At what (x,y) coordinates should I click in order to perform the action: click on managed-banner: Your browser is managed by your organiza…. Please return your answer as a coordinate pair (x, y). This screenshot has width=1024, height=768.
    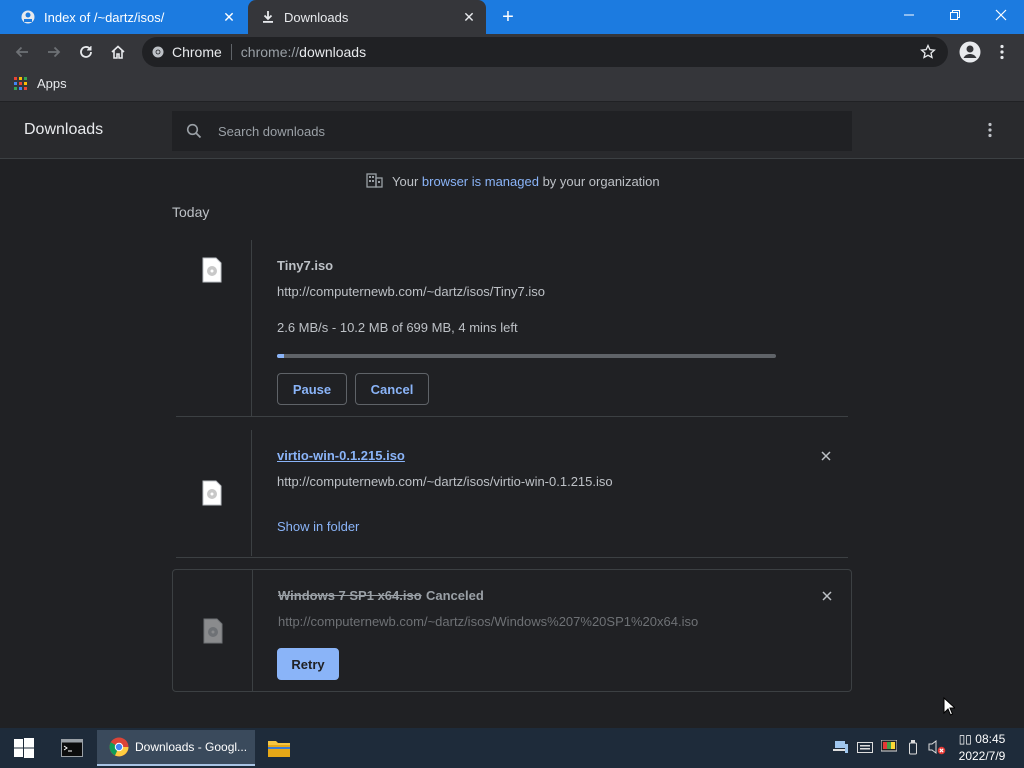
    Looking at the image, I should click on (513, 181).